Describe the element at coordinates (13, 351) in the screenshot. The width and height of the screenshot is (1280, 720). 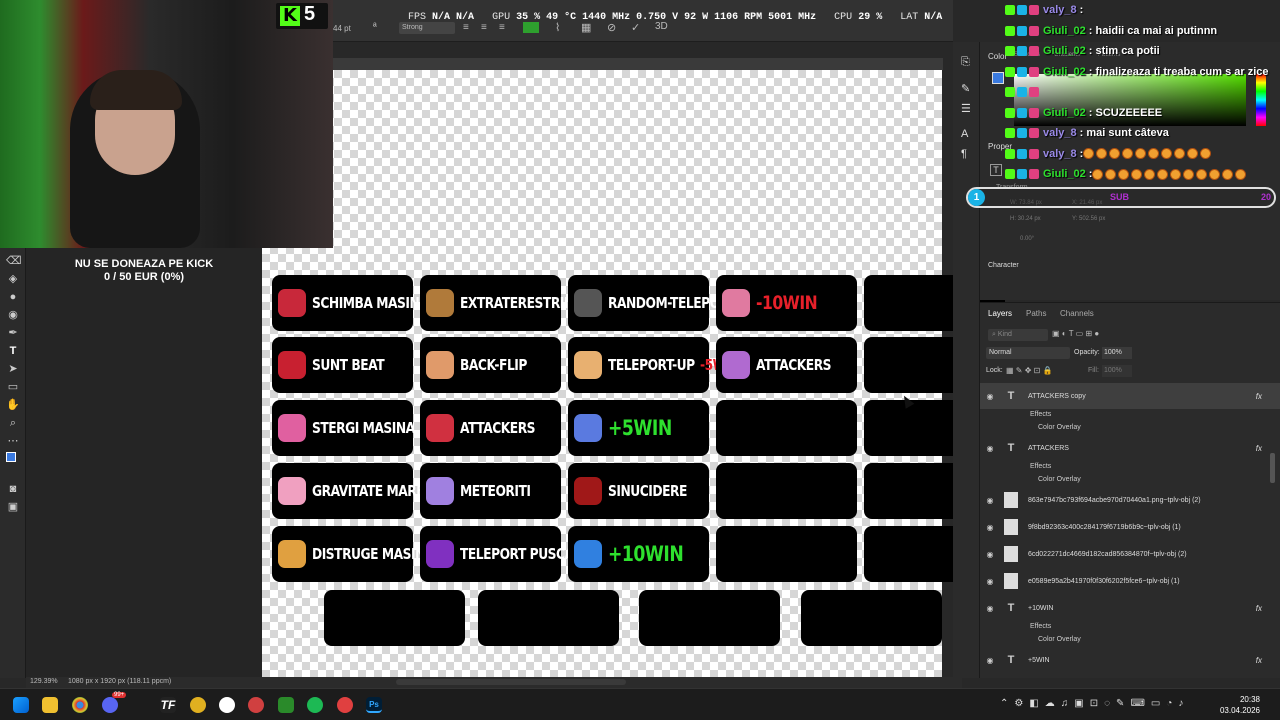
I see `type-tool-icon: T` at that location.